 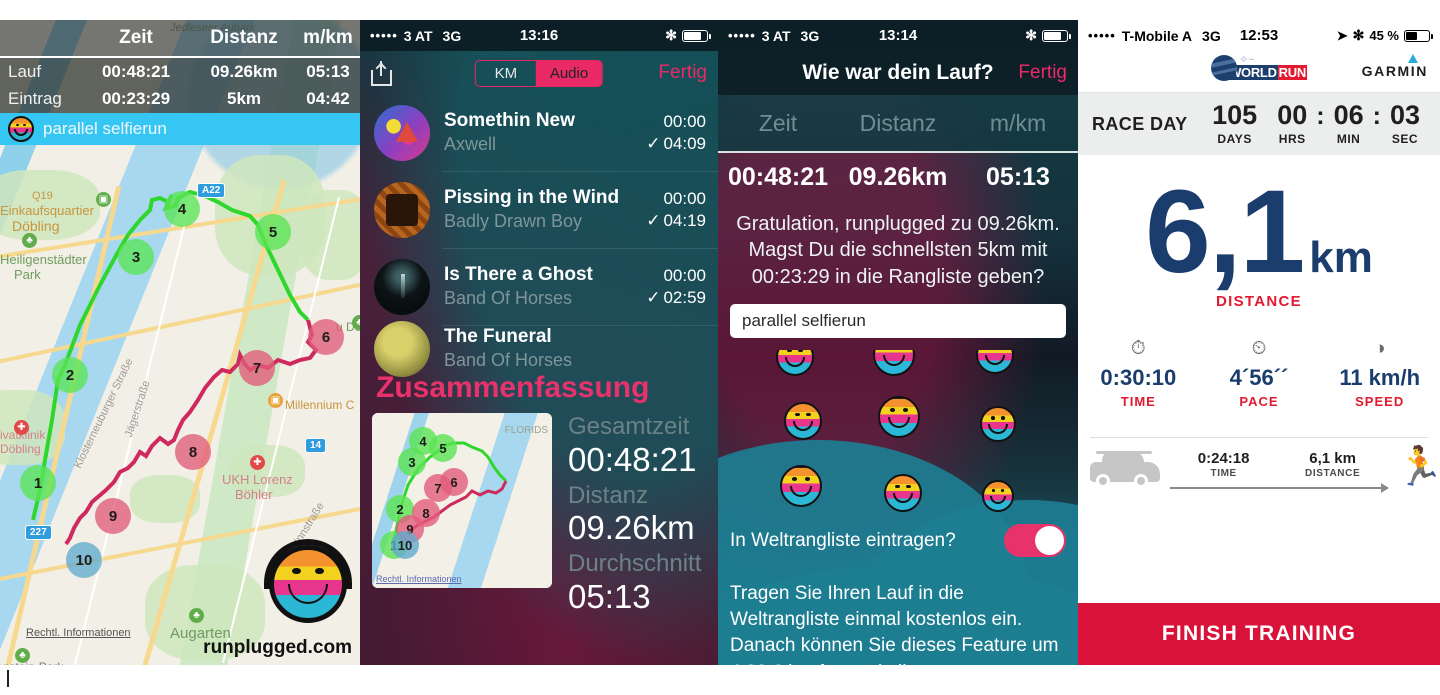 What do you see at coordinates (1332, 459) in the screenshot?
I see `chase-distance-value: 6,1 km` at bounding box center [1332, 459].